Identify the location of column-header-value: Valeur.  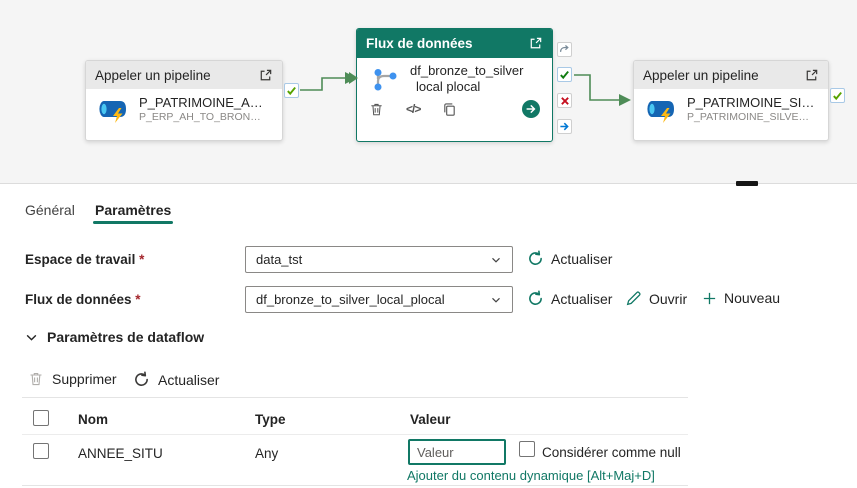
(430, 419).